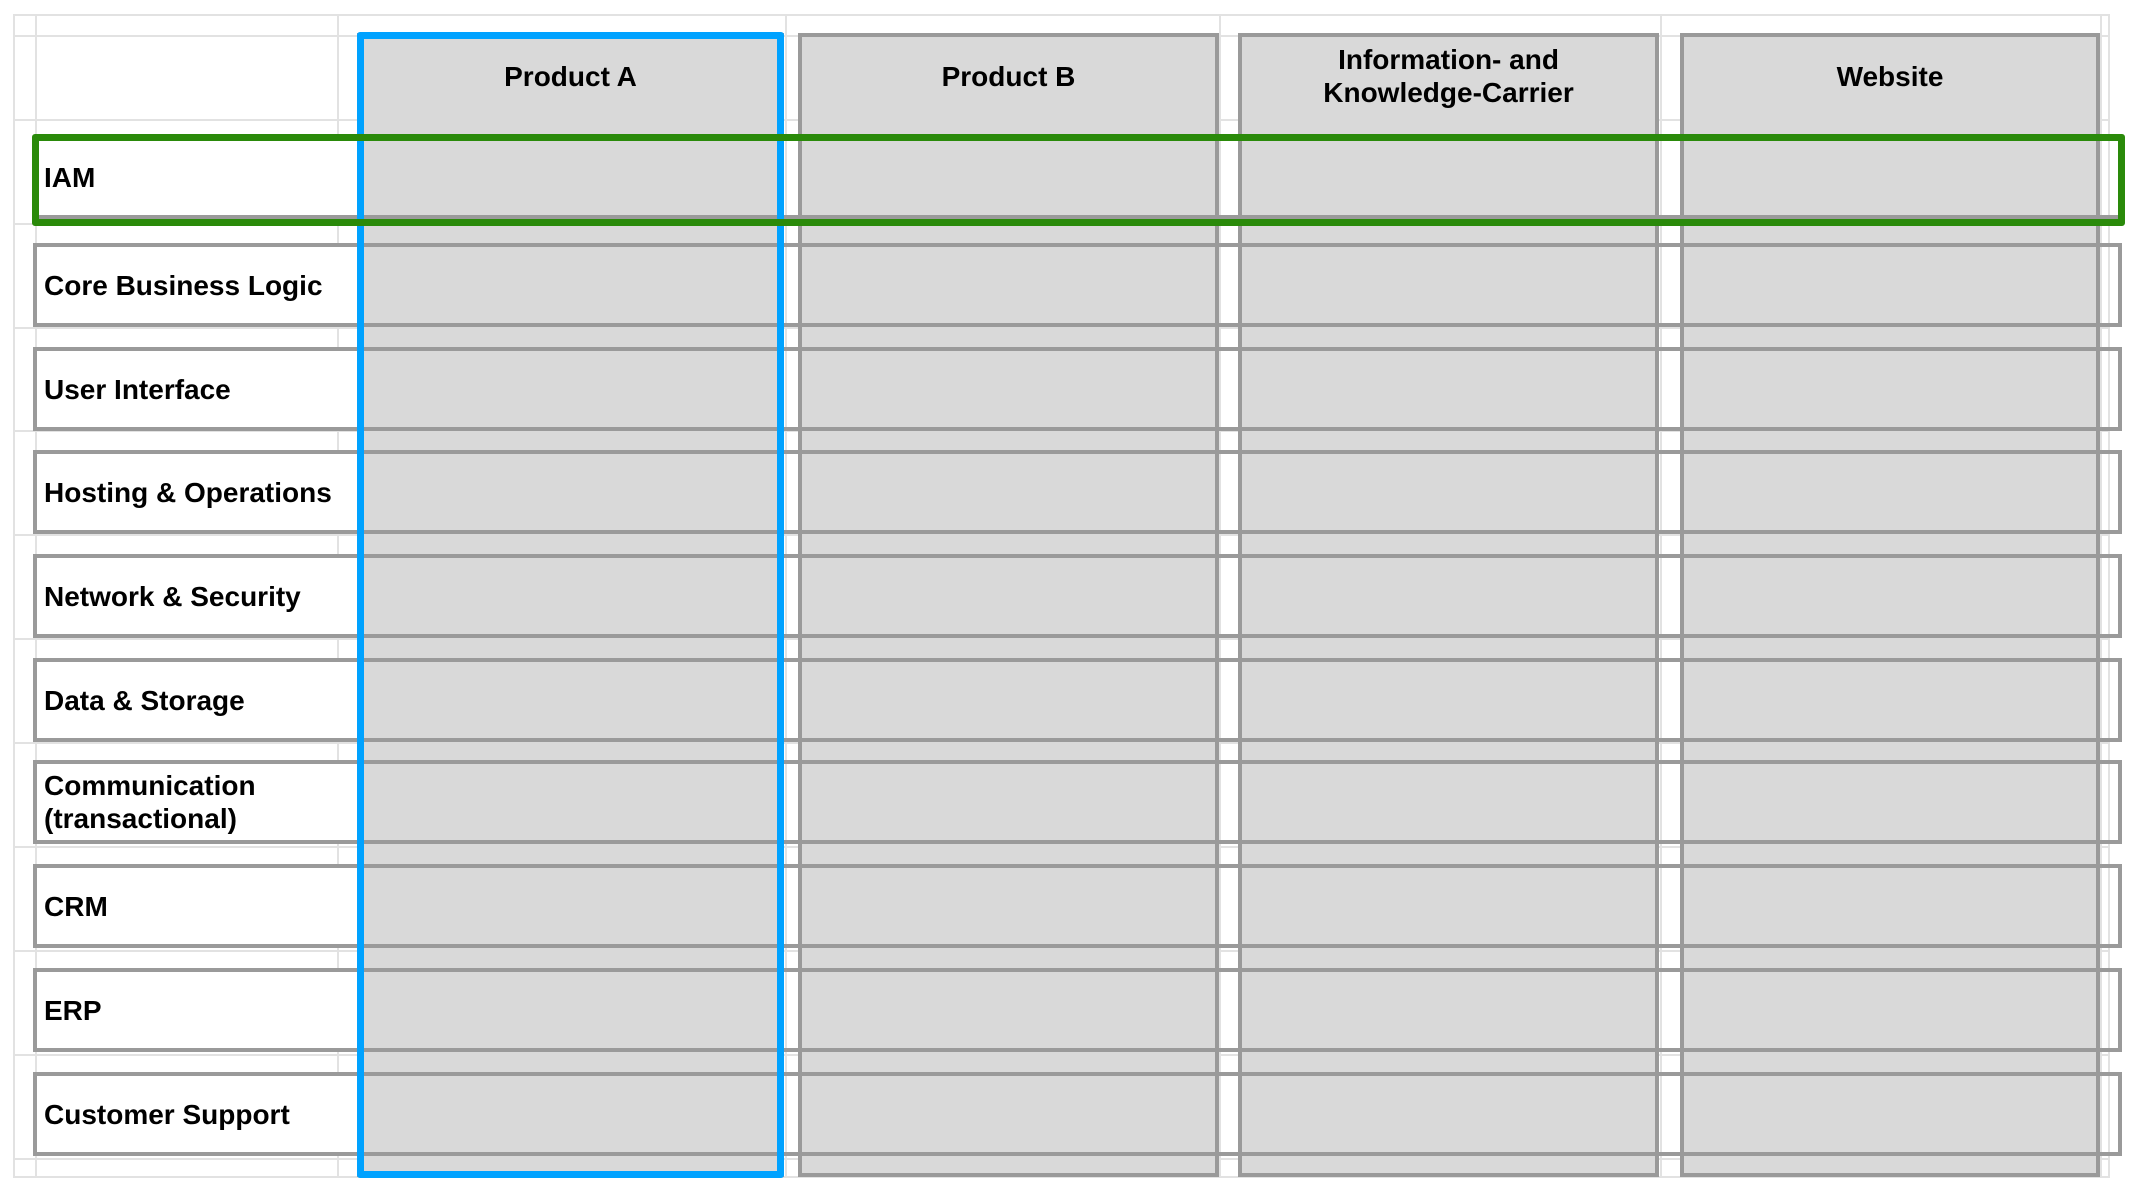 This screenshot has height=1193, width=2137. What do you see at coordinates (1078, 180) in the screenshot?
I see `highlight-row-iam` at bounding box center [1078, 180].